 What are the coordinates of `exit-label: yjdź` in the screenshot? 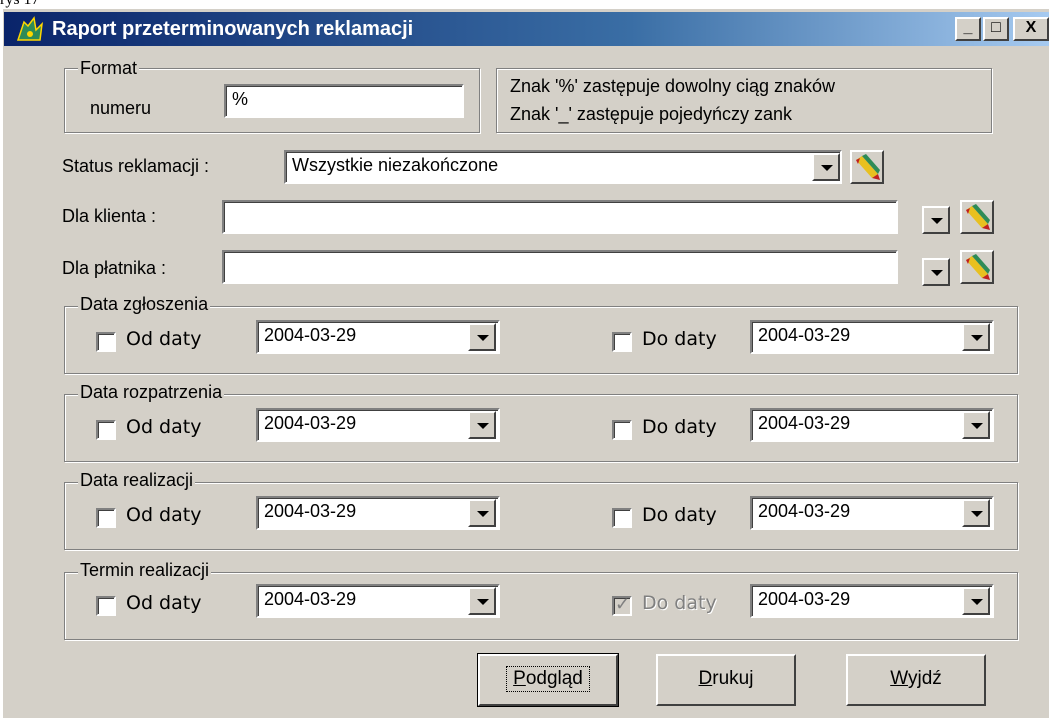 It's located at (924, 678).